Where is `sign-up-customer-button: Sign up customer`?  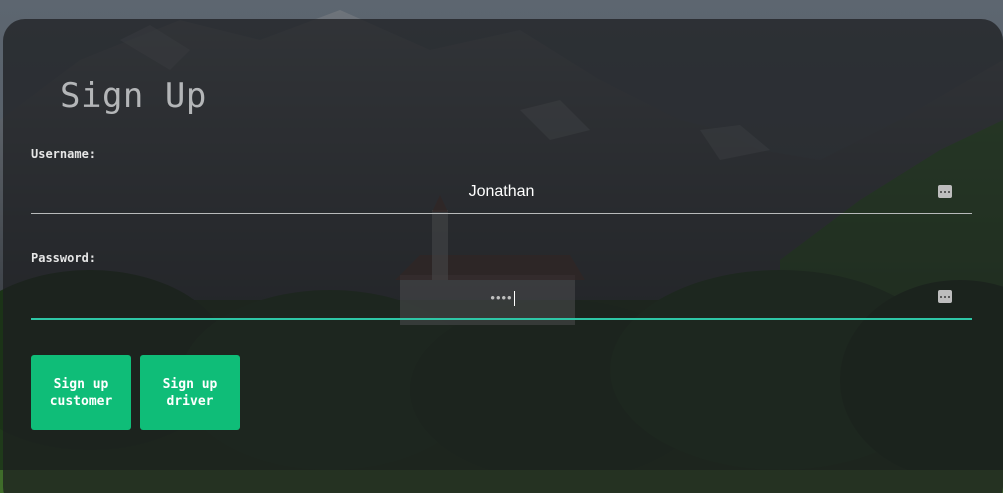
sign-up-customer-button: Sign up customer is located at coordinates (81, 392).